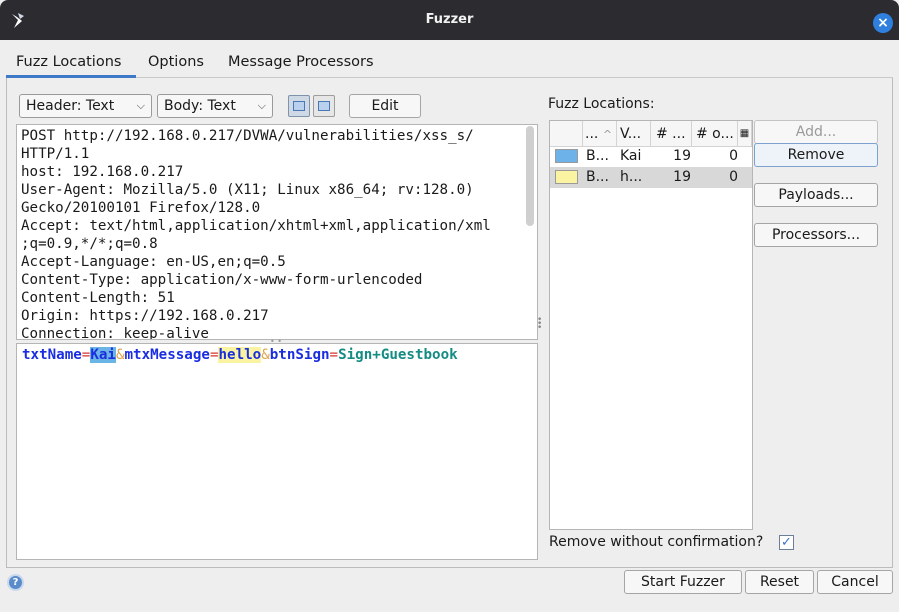  What do you see at coordinates (745, 134) in the screenshot?
I see `column-chooser-icon: ▦` at bounding box center [745, 134].